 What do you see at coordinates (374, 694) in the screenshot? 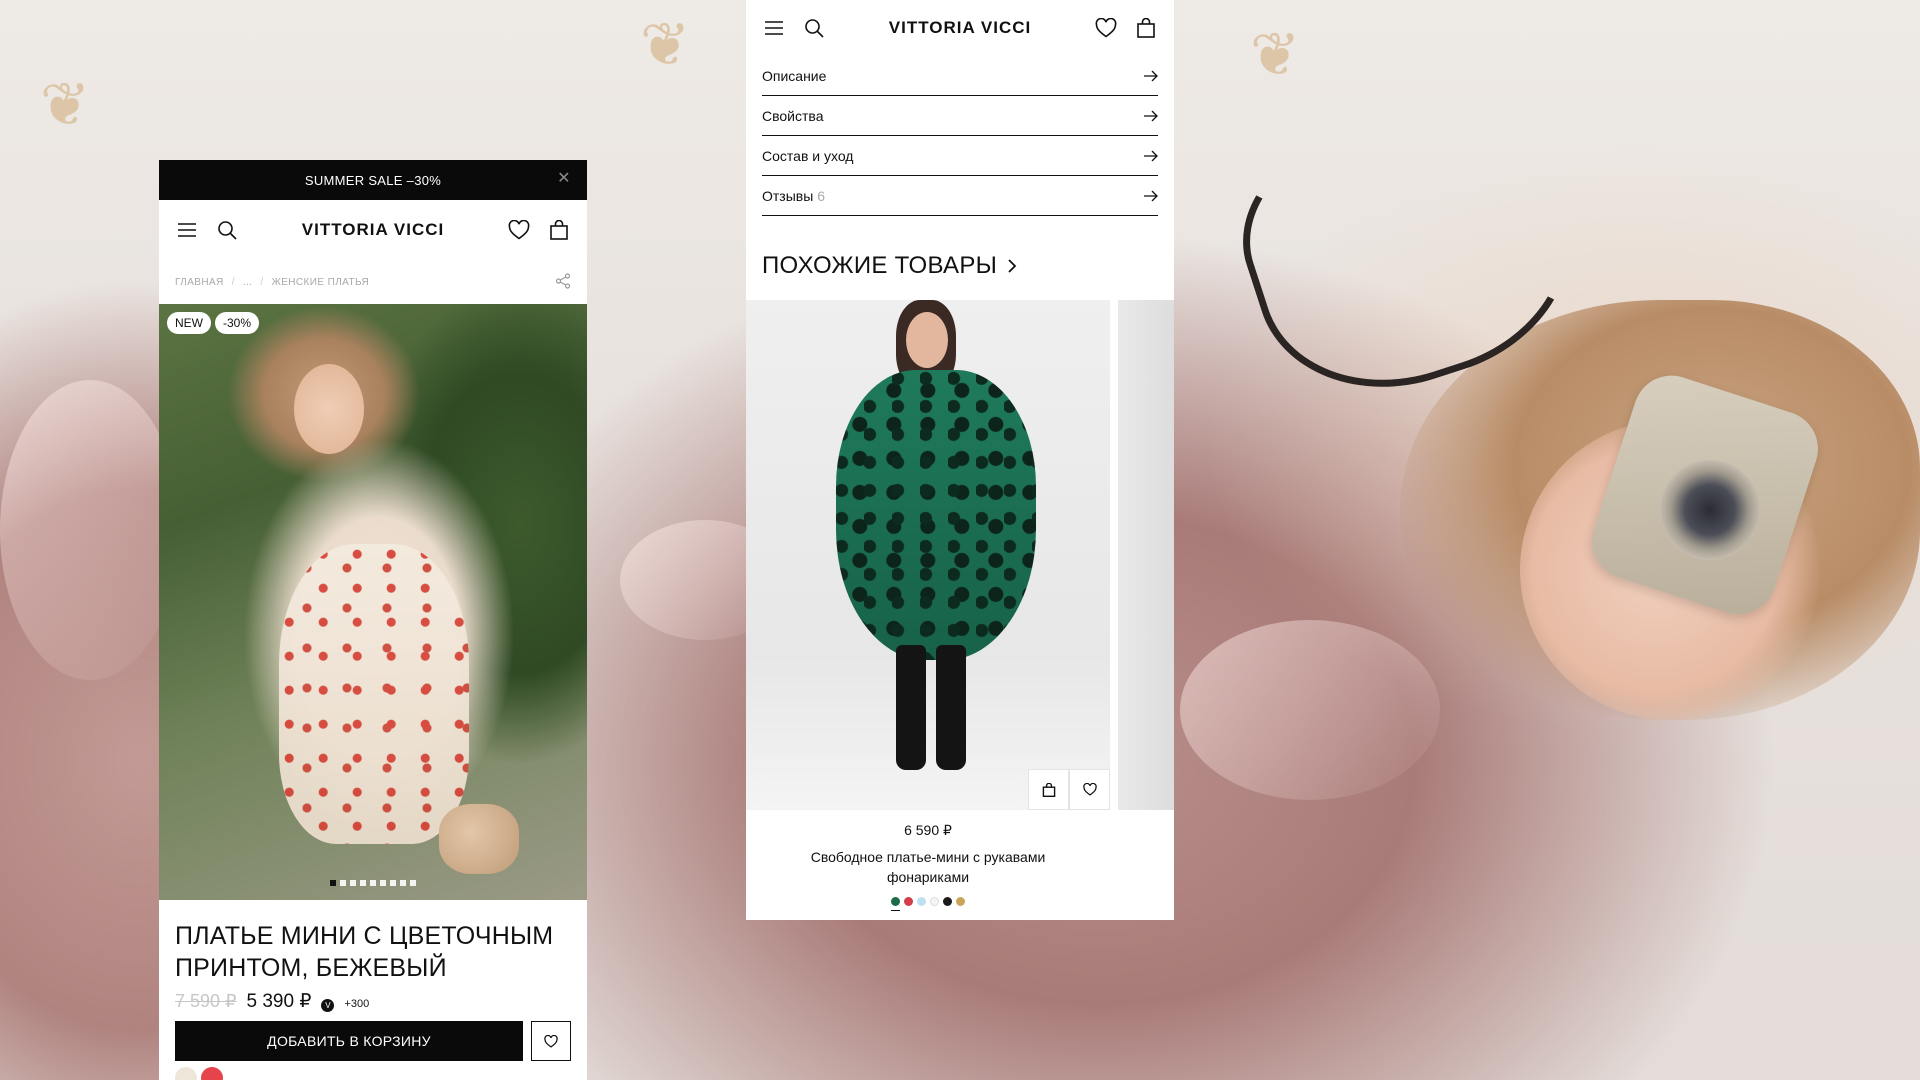
I see `floral-dress` at bounding box center [374, 694].